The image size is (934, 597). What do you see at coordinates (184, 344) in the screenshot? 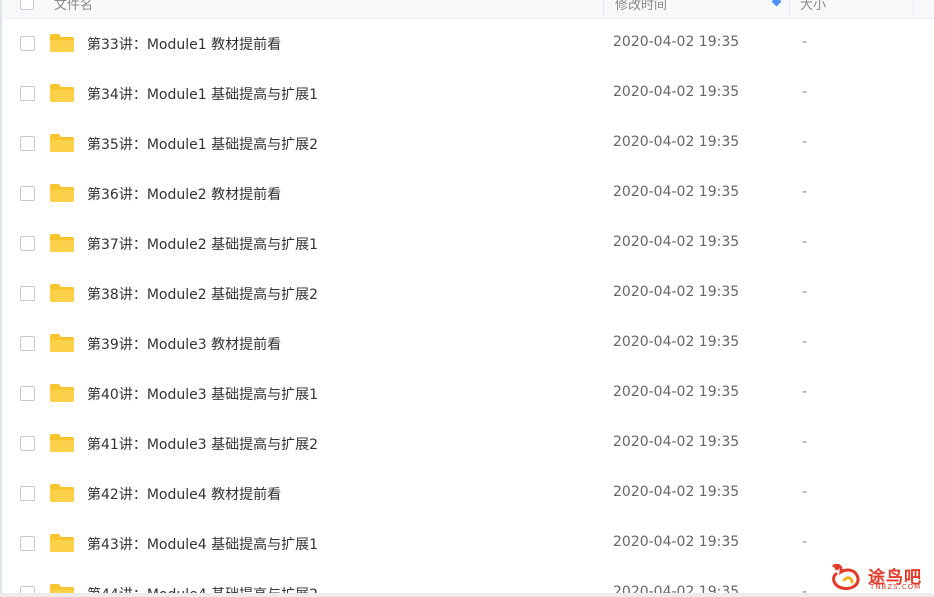
I see `file-name: 第39讲：Module3 教材提前看` at bounding box center [184, 344].